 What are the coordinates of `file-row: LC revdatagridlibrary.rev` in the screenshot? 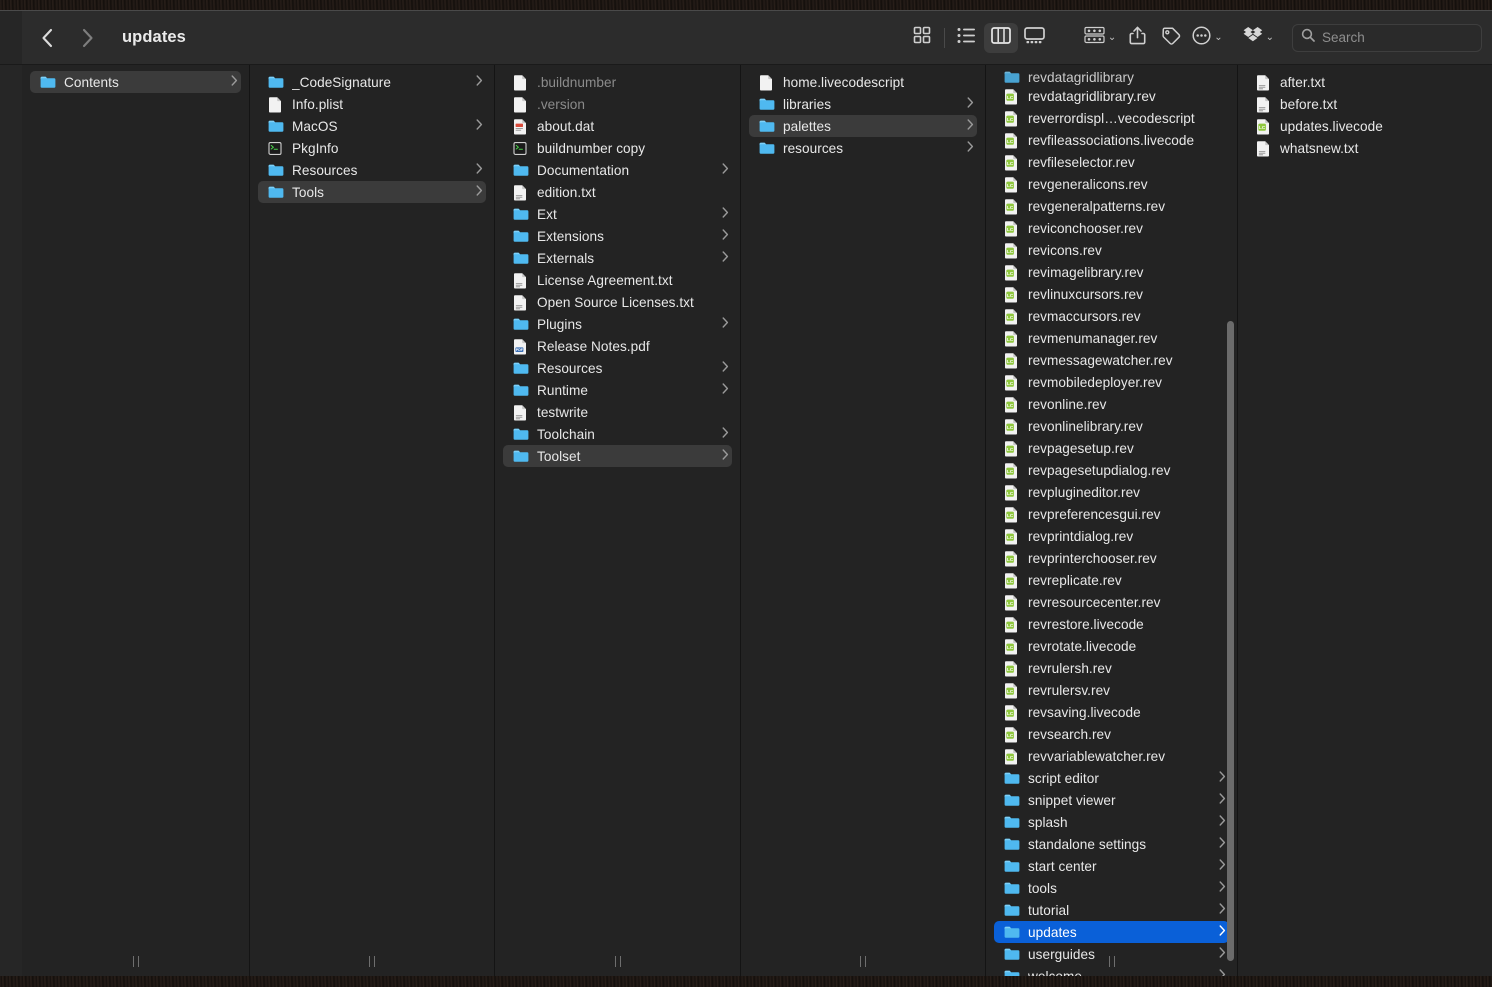 It's located at (1111, 96).